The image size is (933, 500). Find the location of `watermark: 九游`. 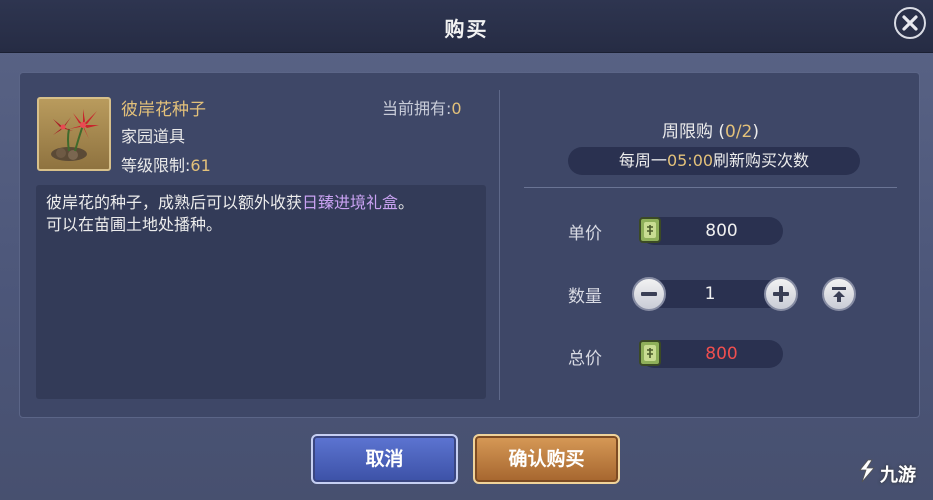

watermark: 九游 is located at coordinates (898, 475).